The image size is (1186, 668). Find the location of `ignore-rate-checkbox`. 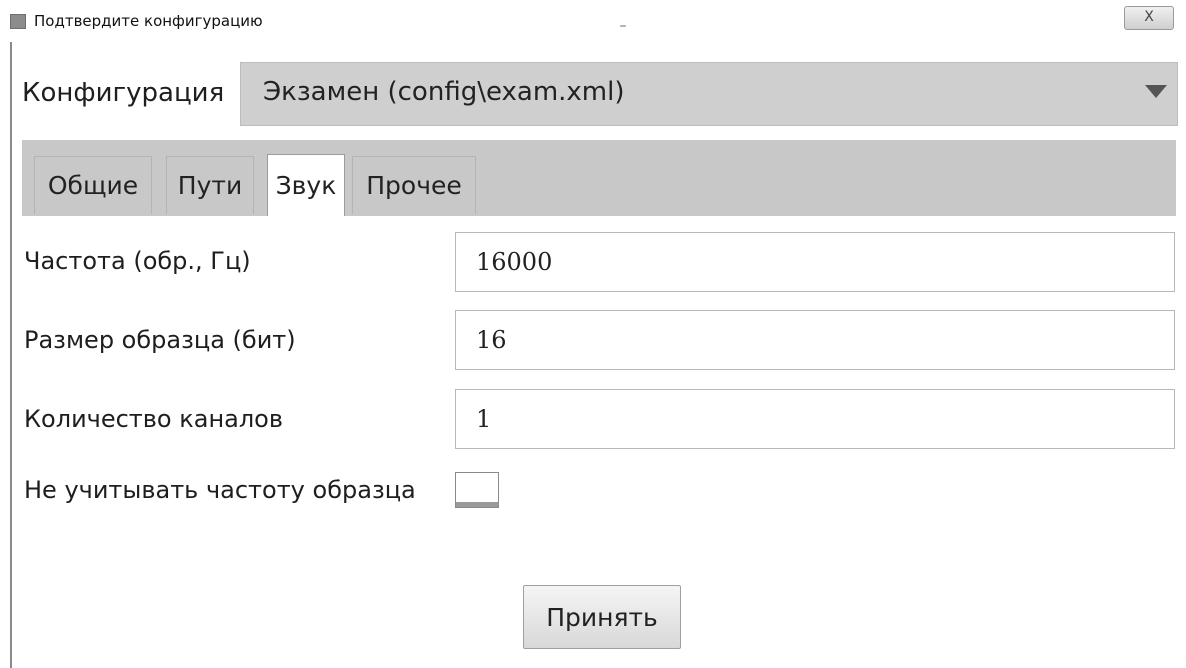

ignore-rate-checkbox is located at coordinates (477, 490).